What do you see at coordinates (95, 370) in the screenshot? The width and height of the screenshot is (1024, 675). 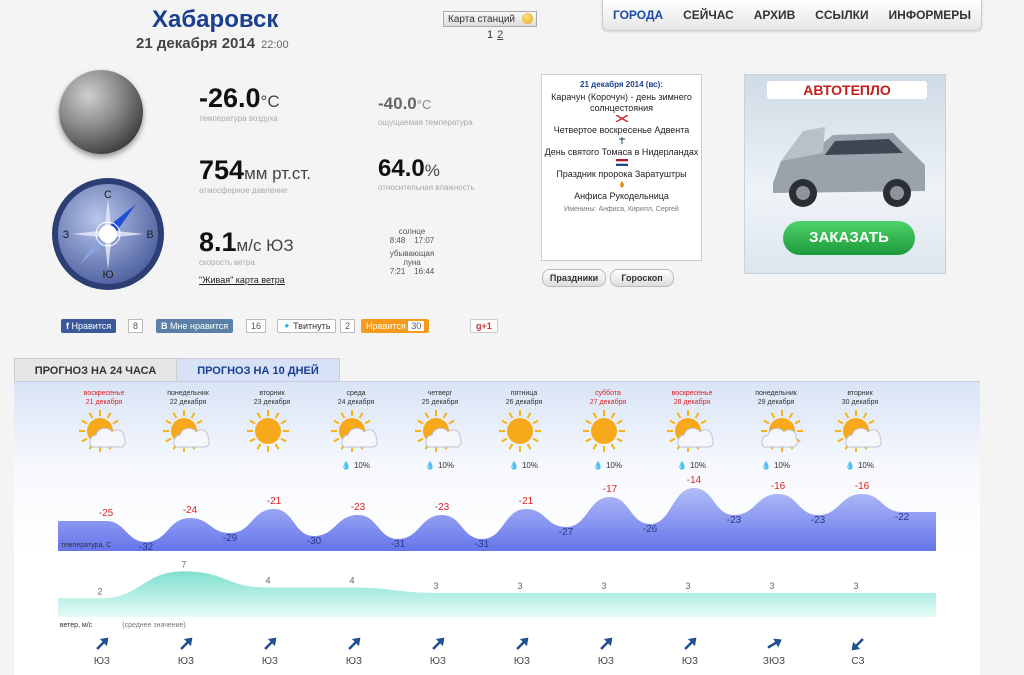 I see `tab-24h: ПРОГНОЗ НА 24 ЧАСА` at bounding box center [95, 370].